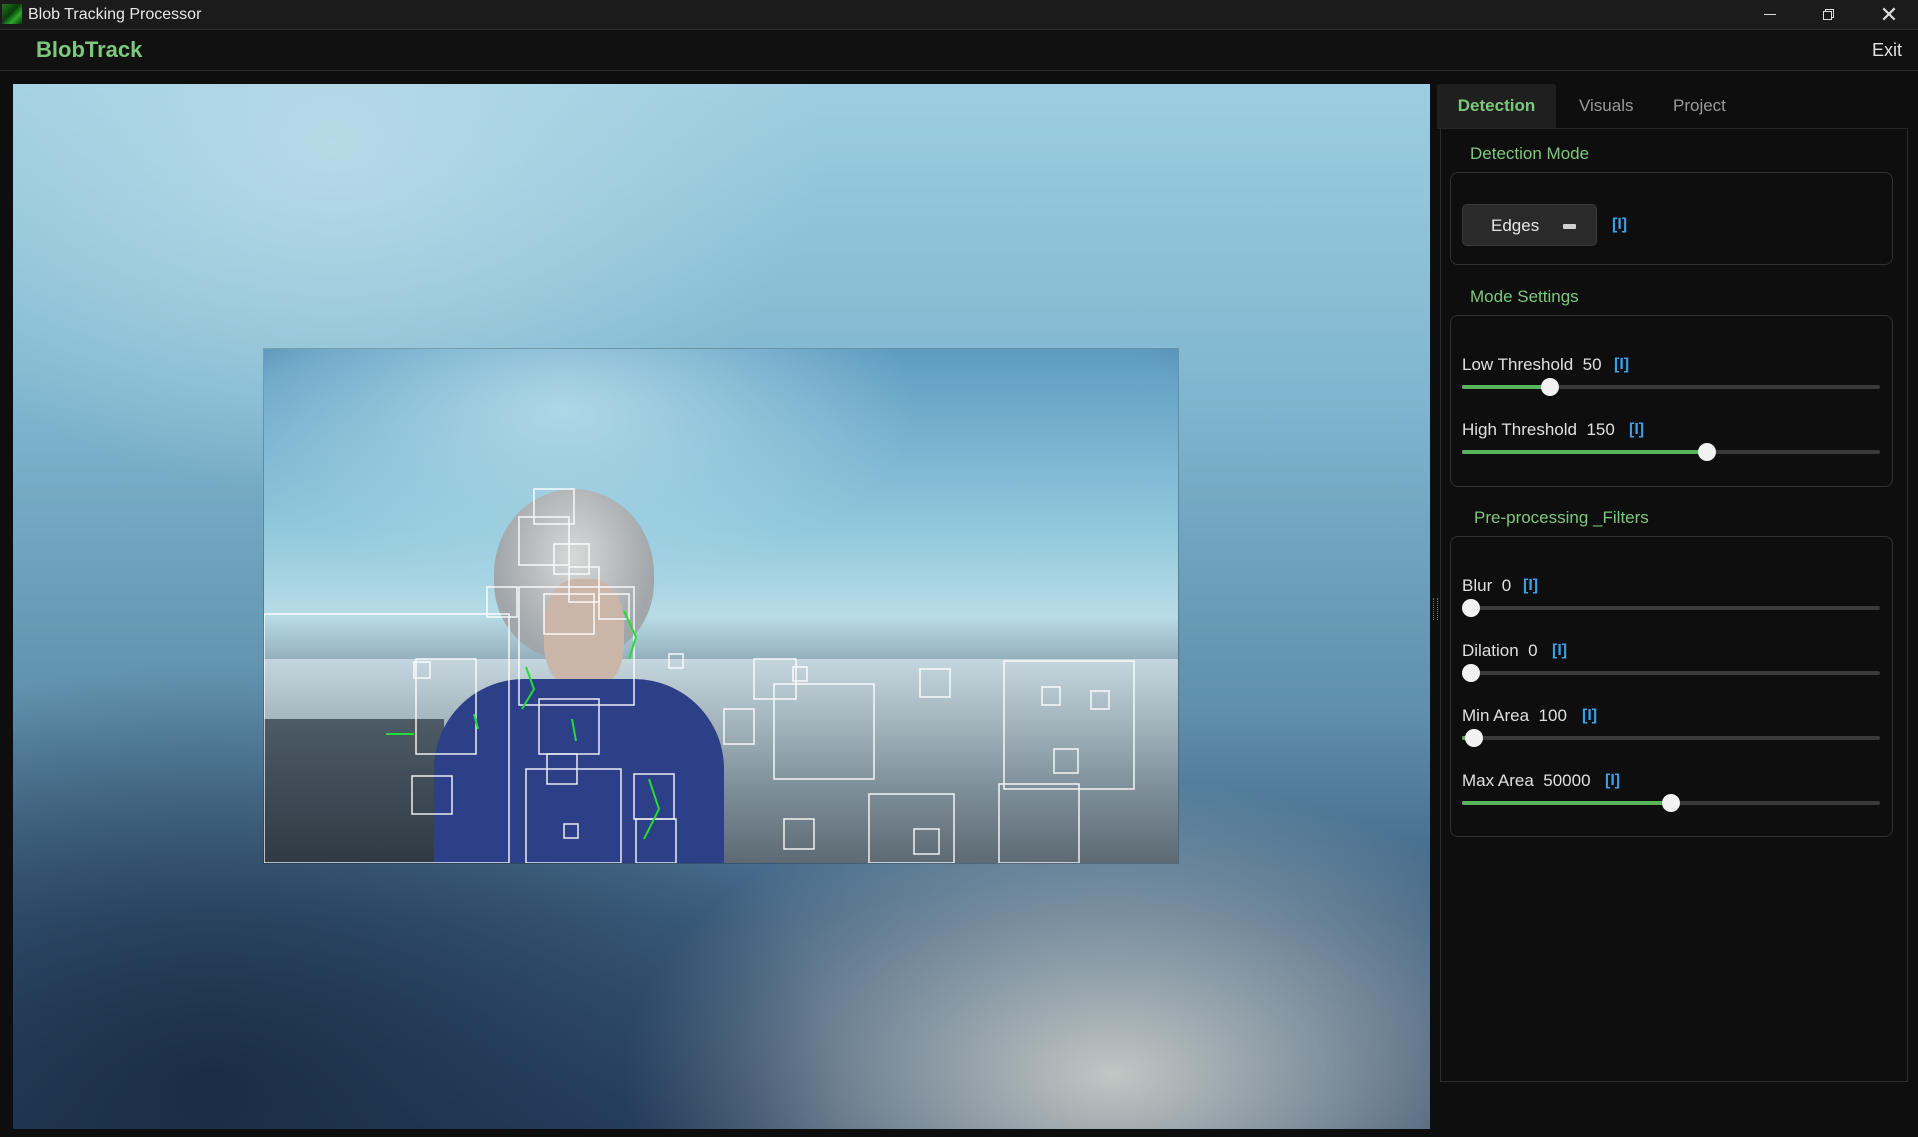 Image resolution: width=1918 pixels, height=1137 pixels. Describe the element at coordinates (1435, 609) in the screenshot. I see `panel-splitter` at that location.